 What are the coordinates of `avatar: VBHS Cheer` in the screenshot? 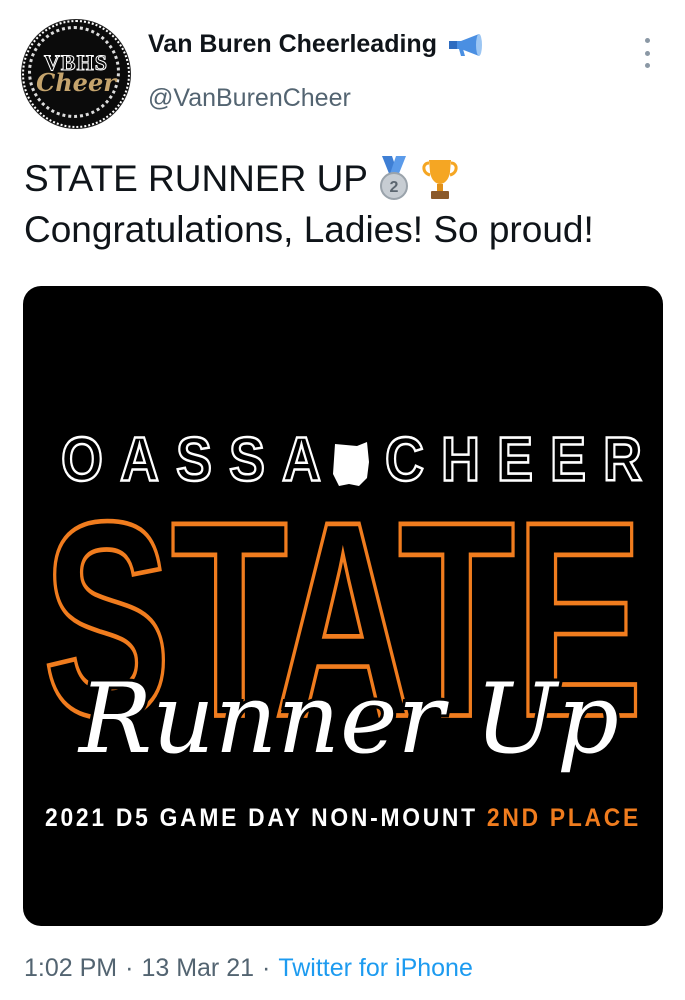 It's located at (76, 74).